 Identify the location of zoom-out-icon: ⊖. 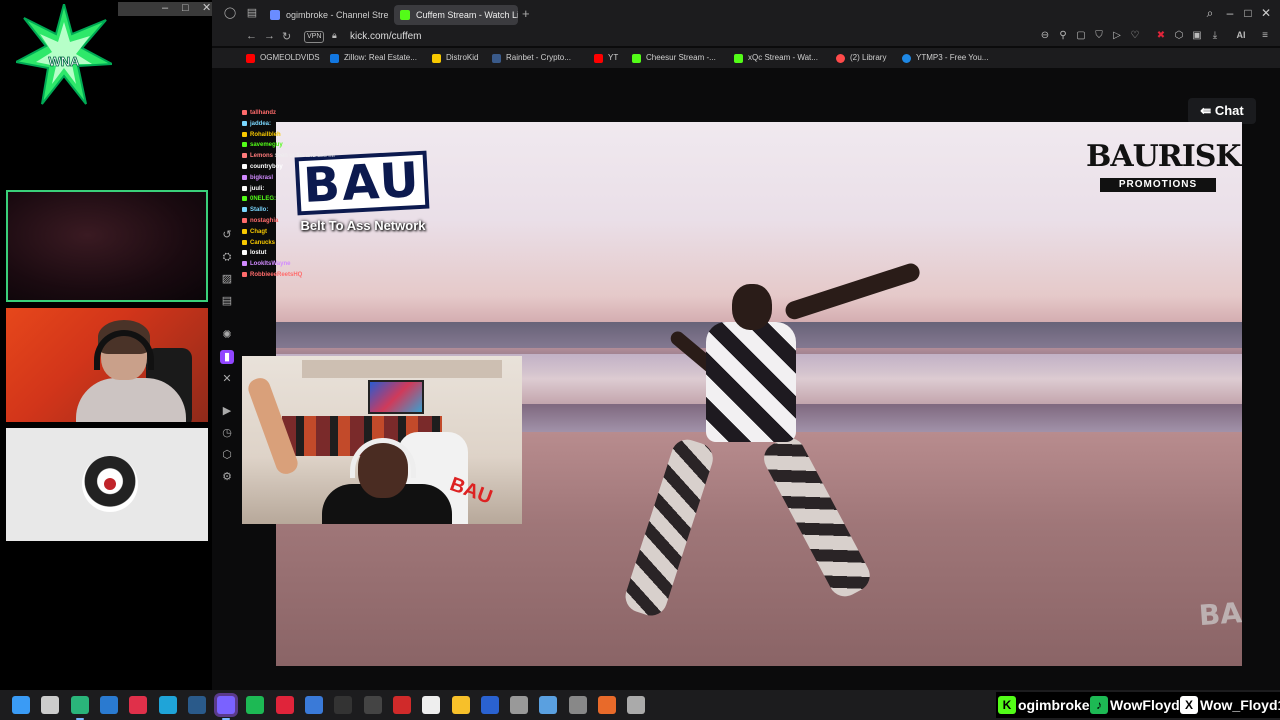
(1045, 35).